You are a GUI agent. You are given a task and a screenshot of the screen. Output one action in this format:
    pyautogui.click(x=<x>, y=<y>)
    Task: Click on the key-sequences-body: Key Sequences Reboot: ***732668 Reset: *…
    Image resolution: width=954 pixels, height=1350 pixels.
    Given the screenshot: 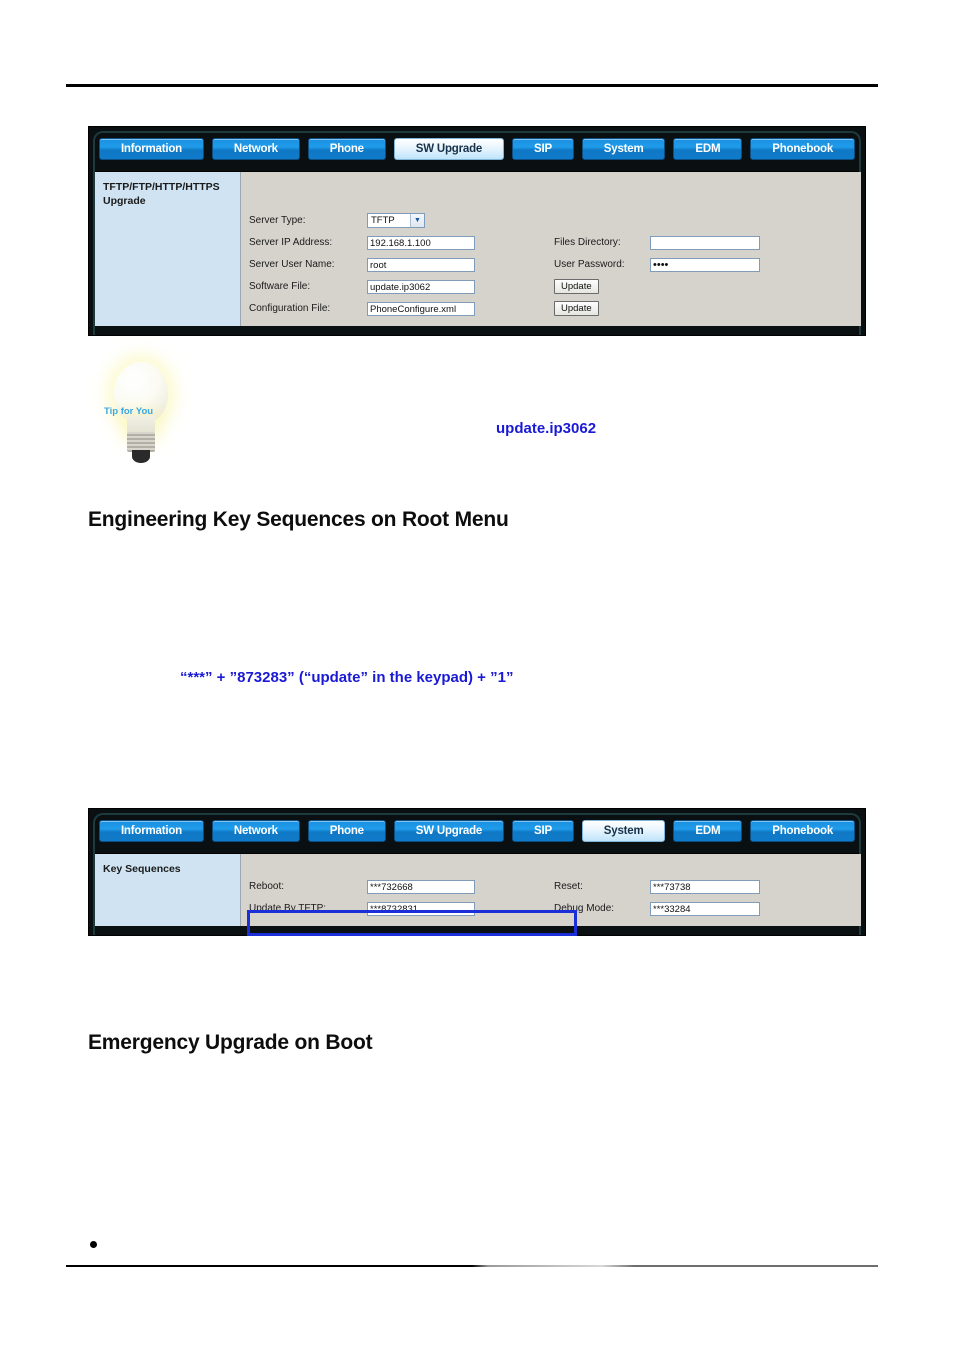 What is the action you would take?
    pyautogui.click(x=477, y=889)
    